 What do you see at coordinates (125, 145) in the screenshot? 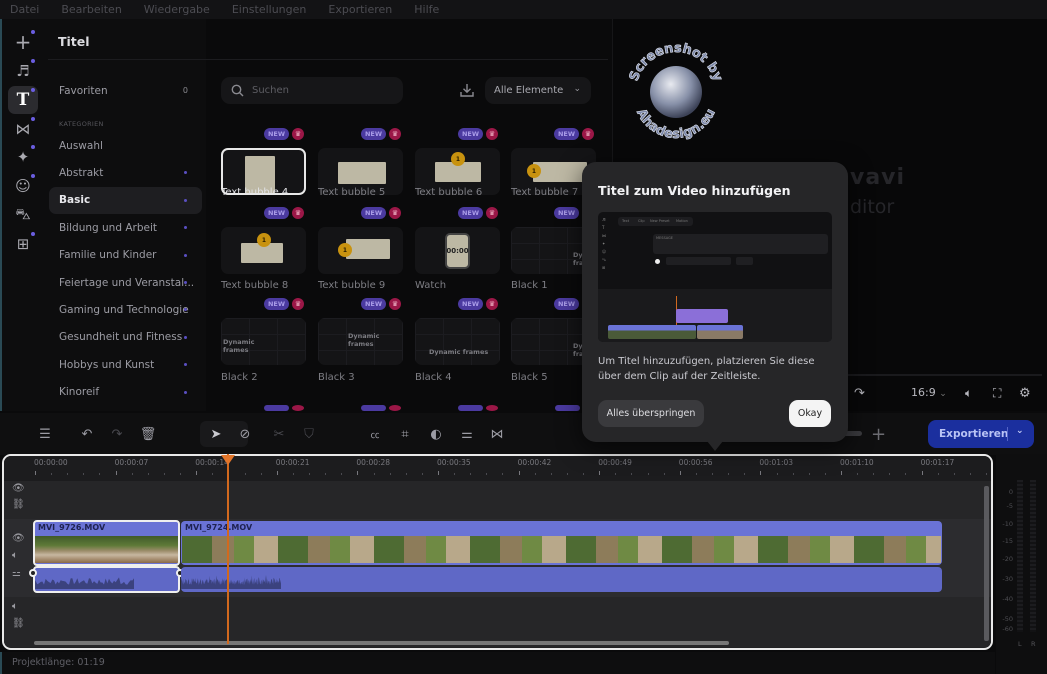
I see `category-item: Auswahl` at bounding box center [125, 145].